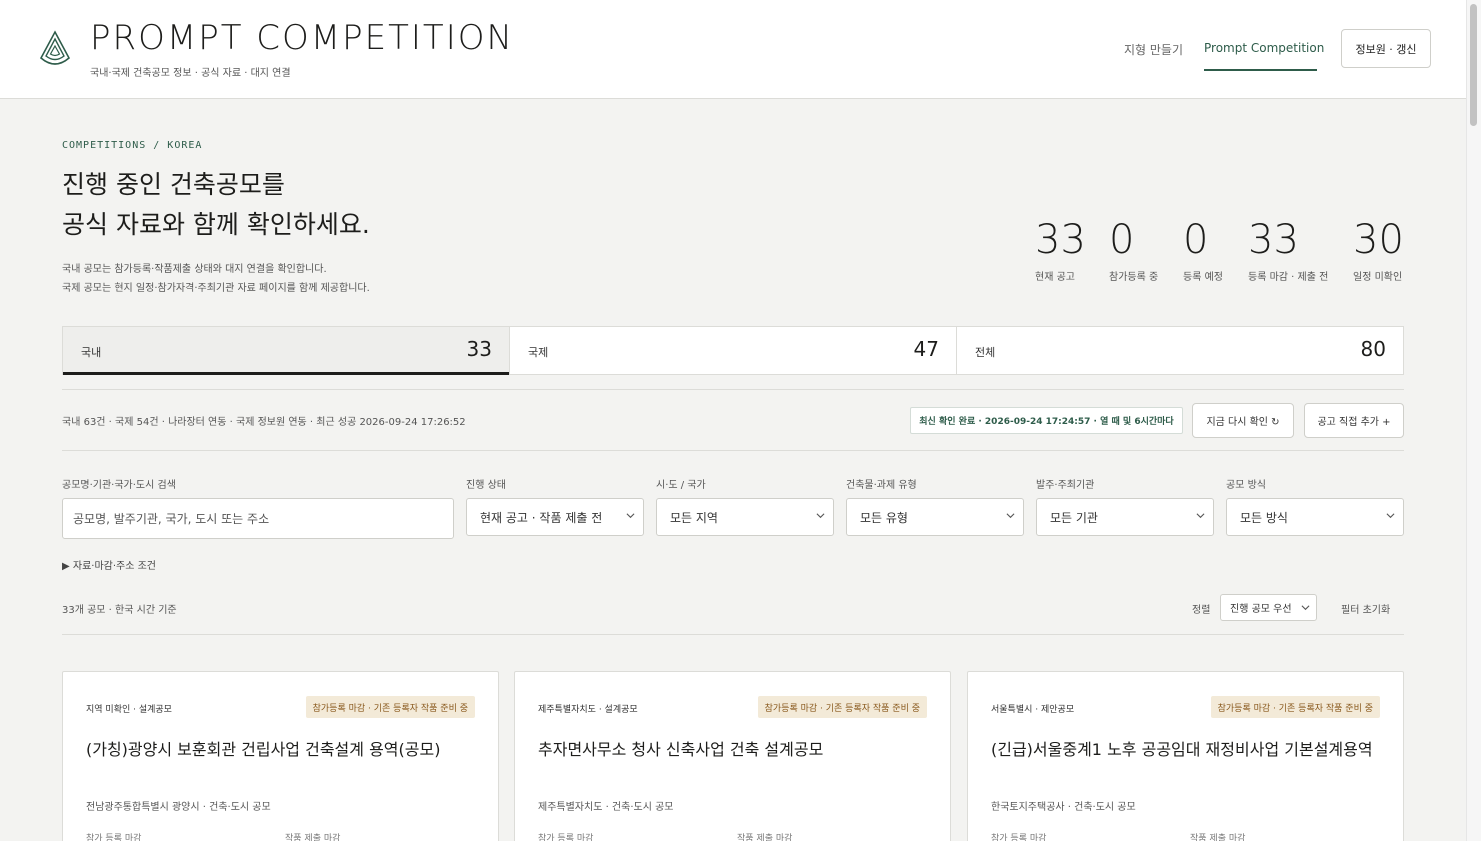  I want to click on sort-select-value: 진행 공모 우선, so click(1261, 609).